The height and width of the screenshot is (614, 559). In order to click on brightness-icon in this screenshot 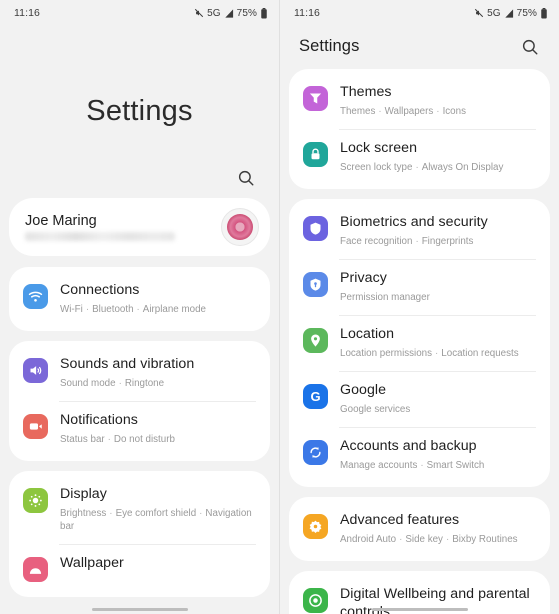, I will do `click(35, 500)`.